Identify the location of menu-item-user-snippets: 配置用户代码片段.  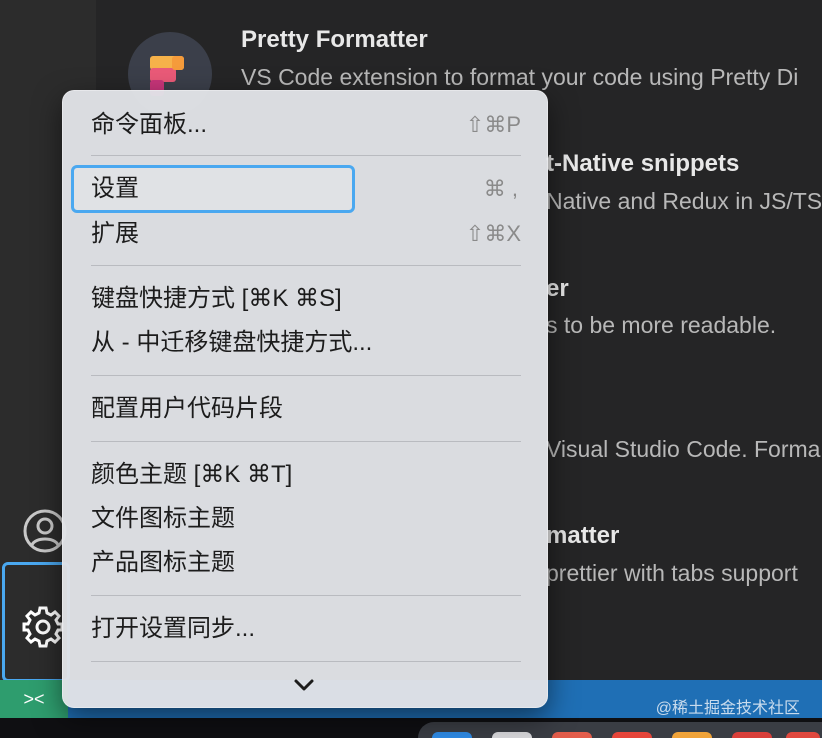
(305, 409).